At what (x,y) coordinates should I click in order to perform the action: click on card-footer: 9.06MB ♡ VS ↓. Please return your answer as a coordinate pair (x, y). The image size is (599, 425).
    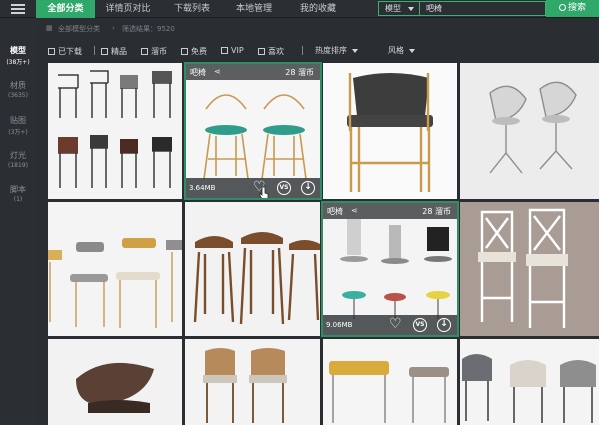
    Looking at the image, I should click on (390, 325).